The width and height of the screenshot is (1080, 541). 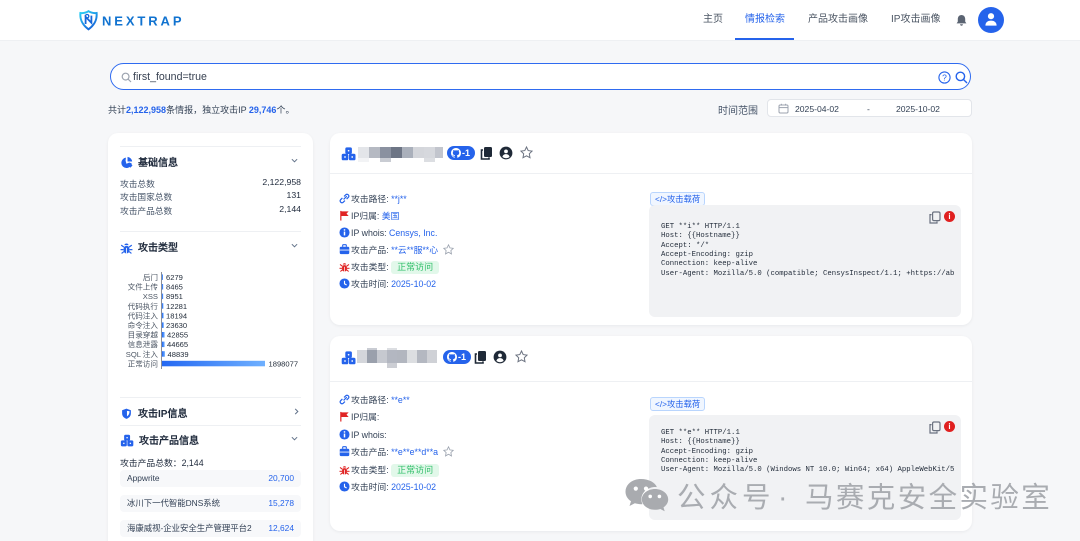 I want to click on svg-text: 48839, so click(x=178, y=354).